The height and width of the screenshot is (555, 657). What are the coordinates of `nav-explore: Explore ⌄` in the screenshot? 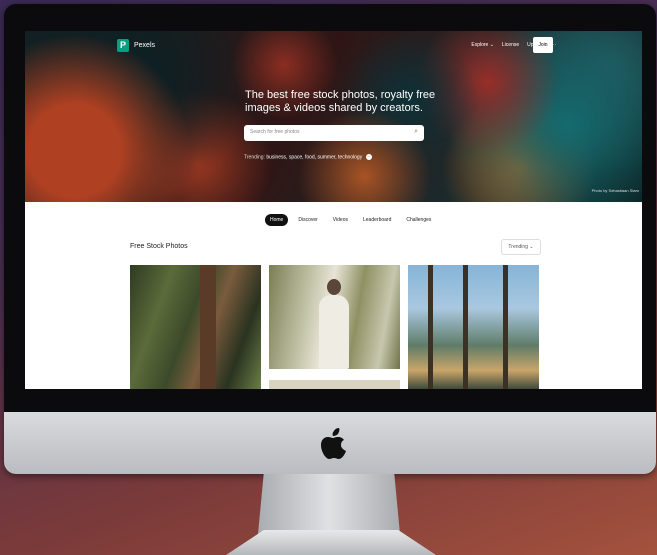 It's located at (482, 45).